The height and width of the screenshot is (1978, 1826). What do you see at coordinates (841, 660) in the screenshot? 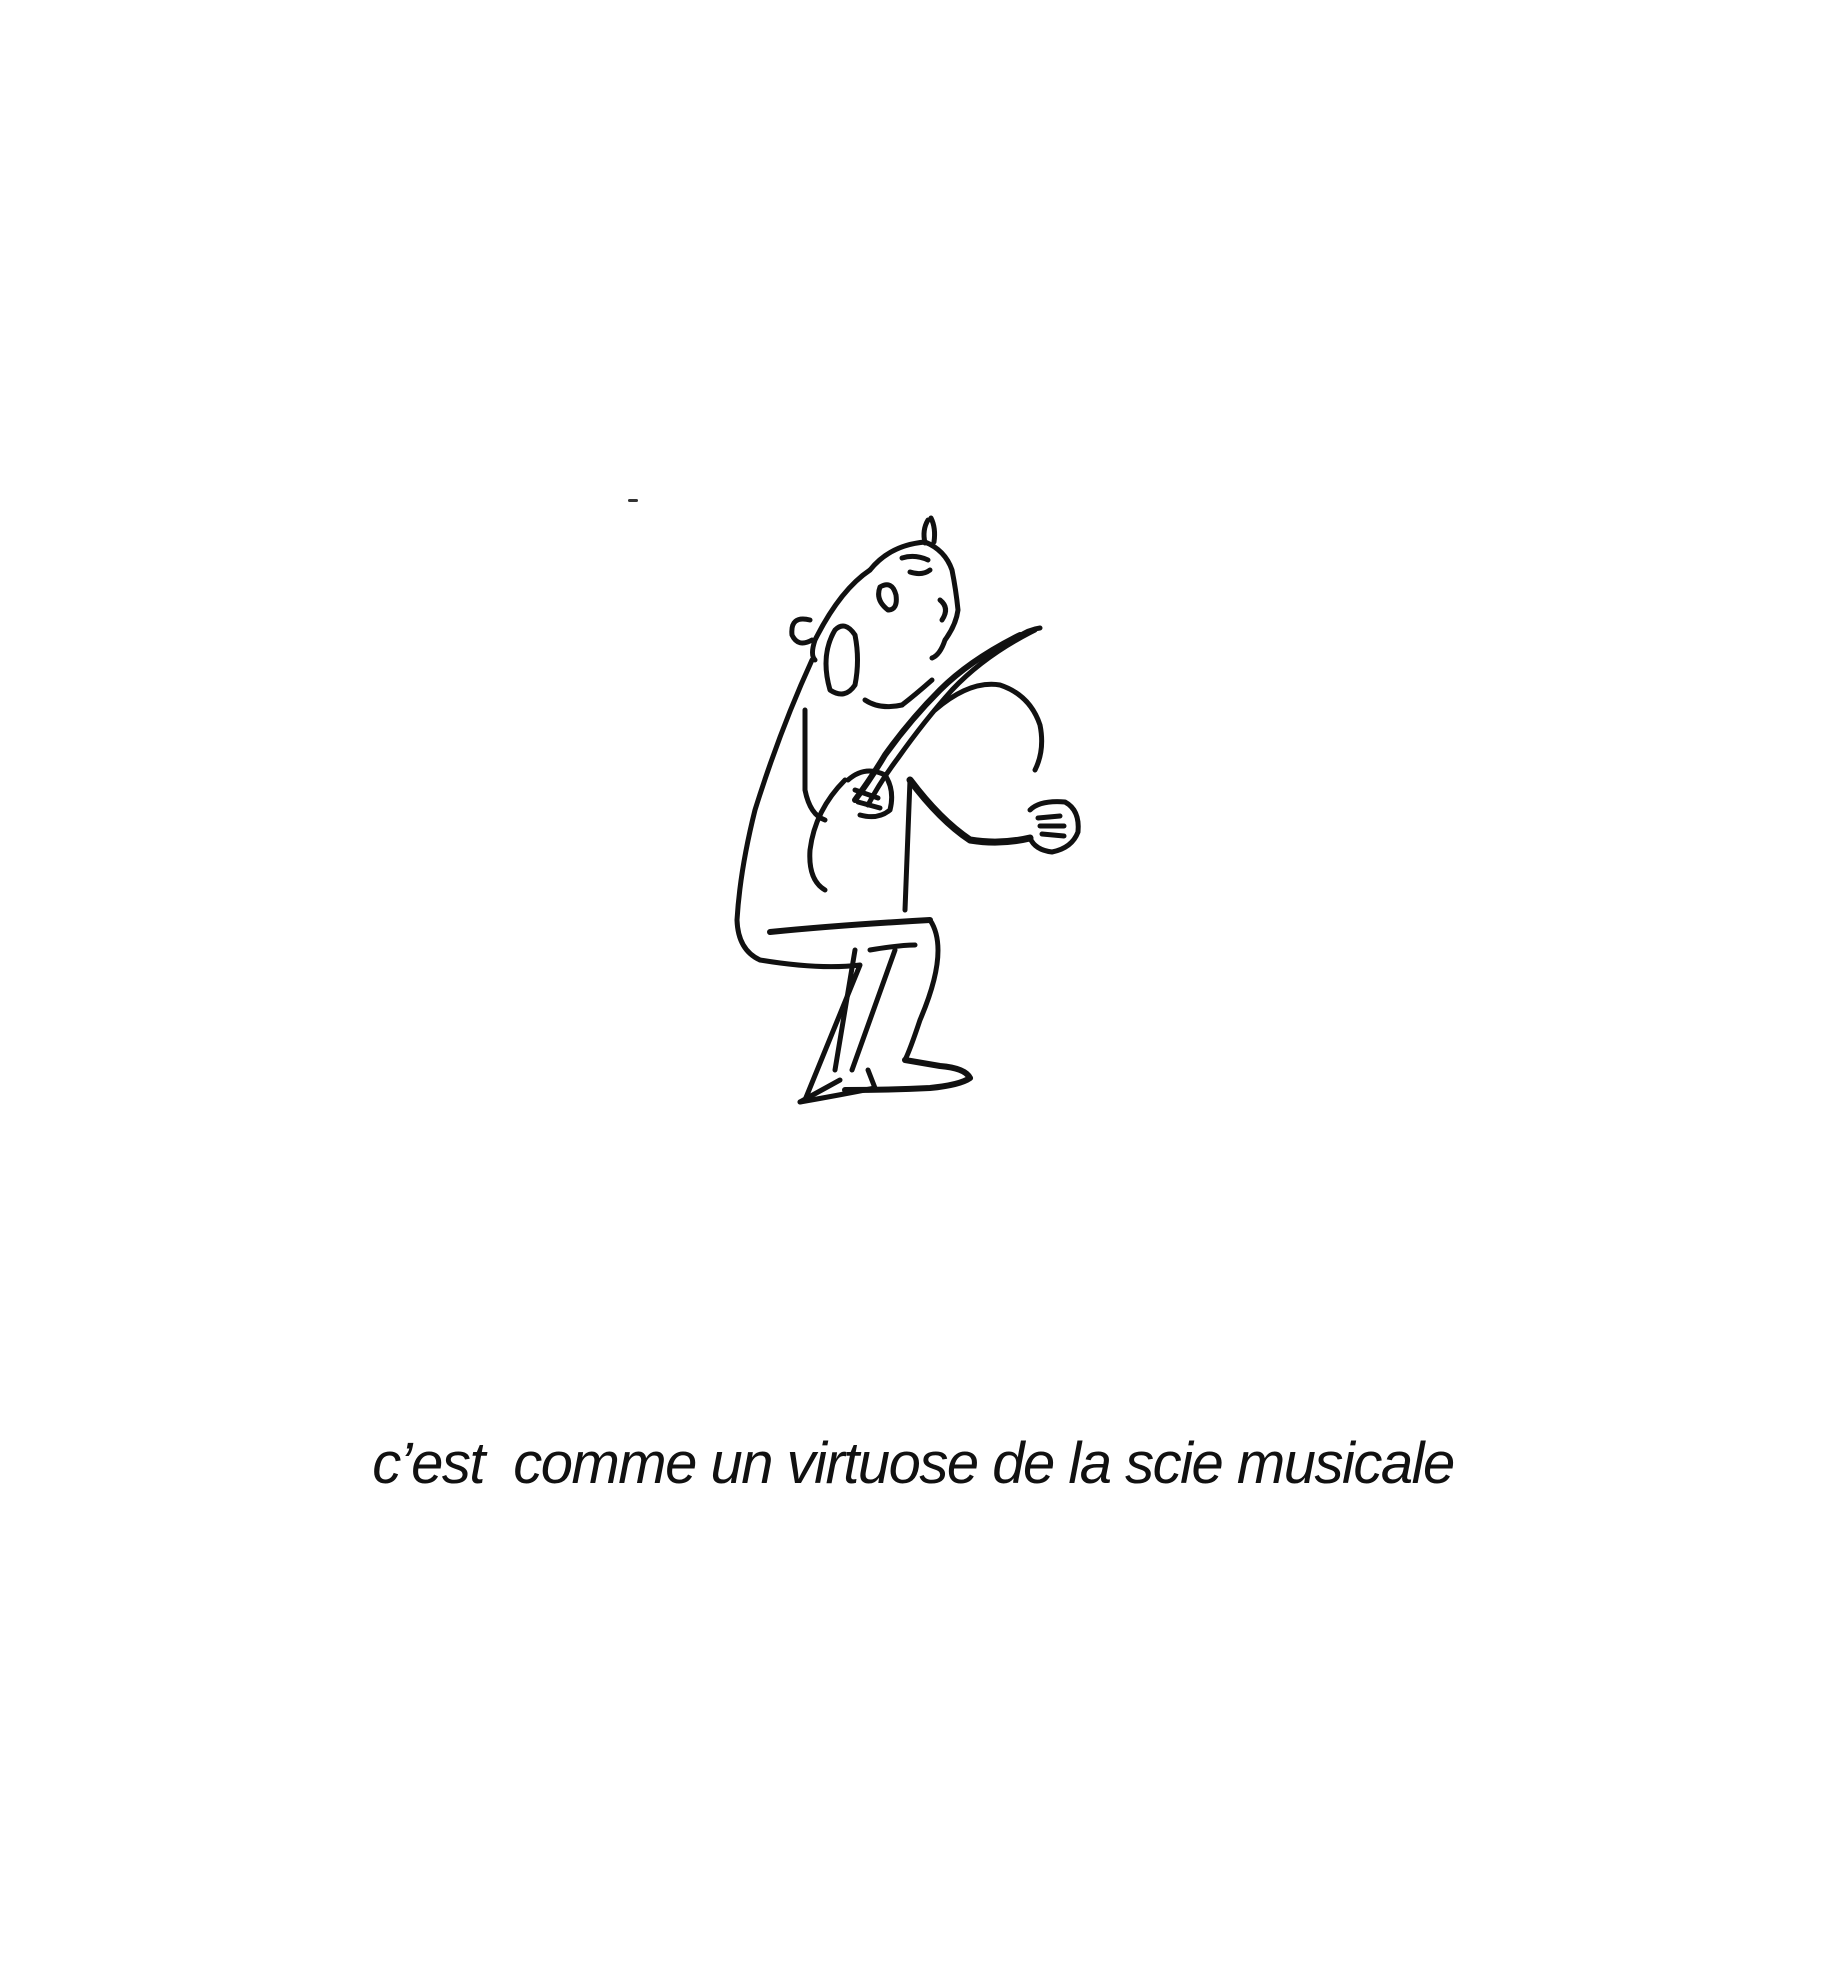
I see `open-mouth` at bounding box center [841, 660].